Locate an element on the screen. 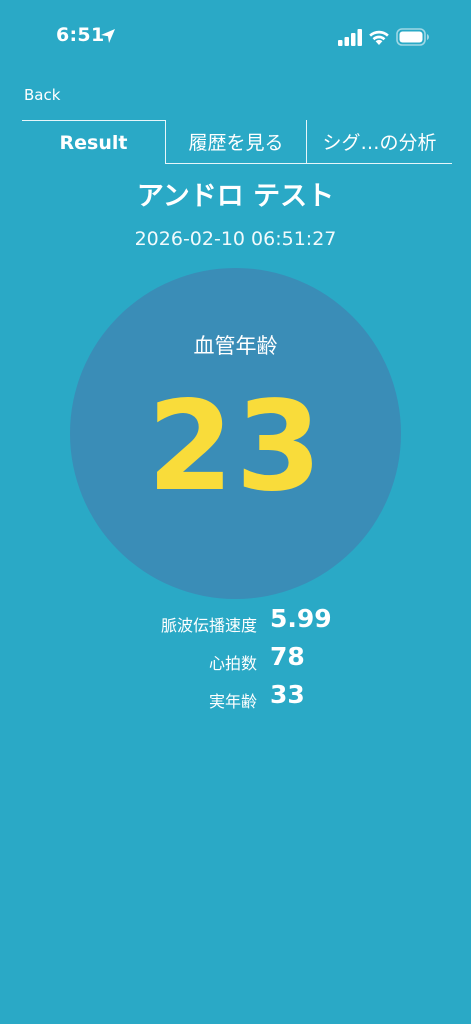 The image size is (471, 1024). back-button: Back is located at coordinates (42, 95).